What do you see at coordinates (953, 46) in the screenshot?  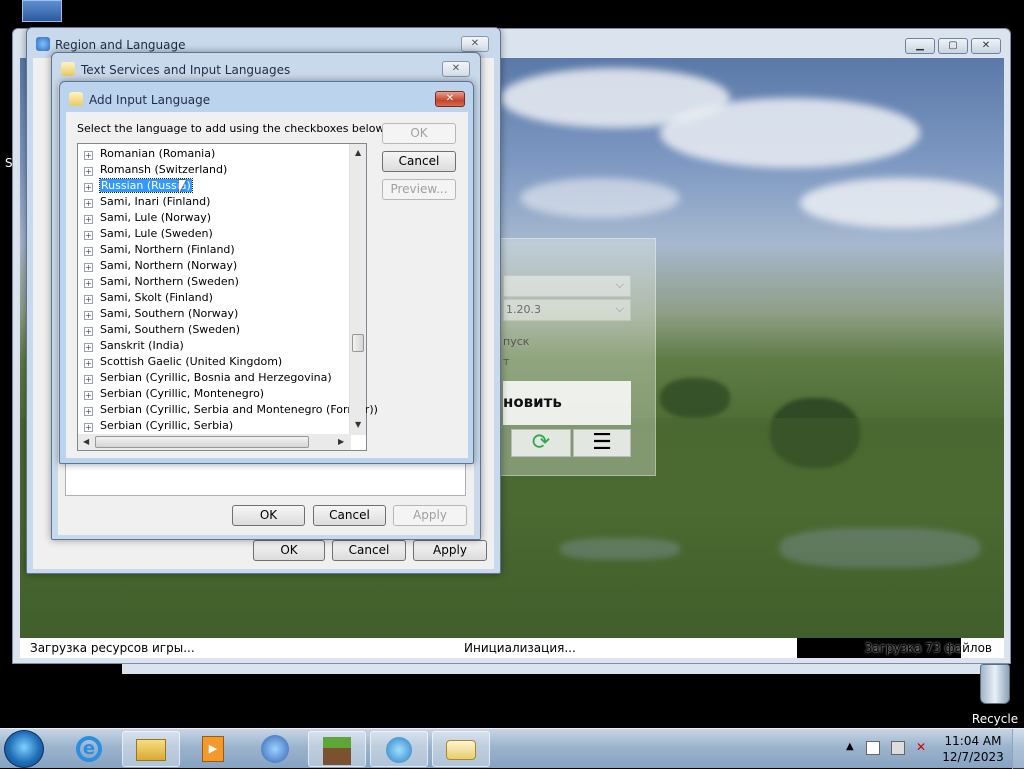 I see `maximize-button: ▢` at bounding box center [953, 46].